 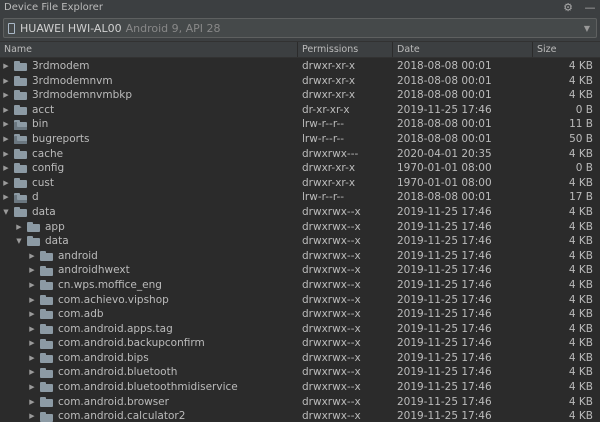 I want to click on device-dropdown: HUAWEI HWI-AL00 Android 9, API 28 ▼, so click(x=300, y=28).